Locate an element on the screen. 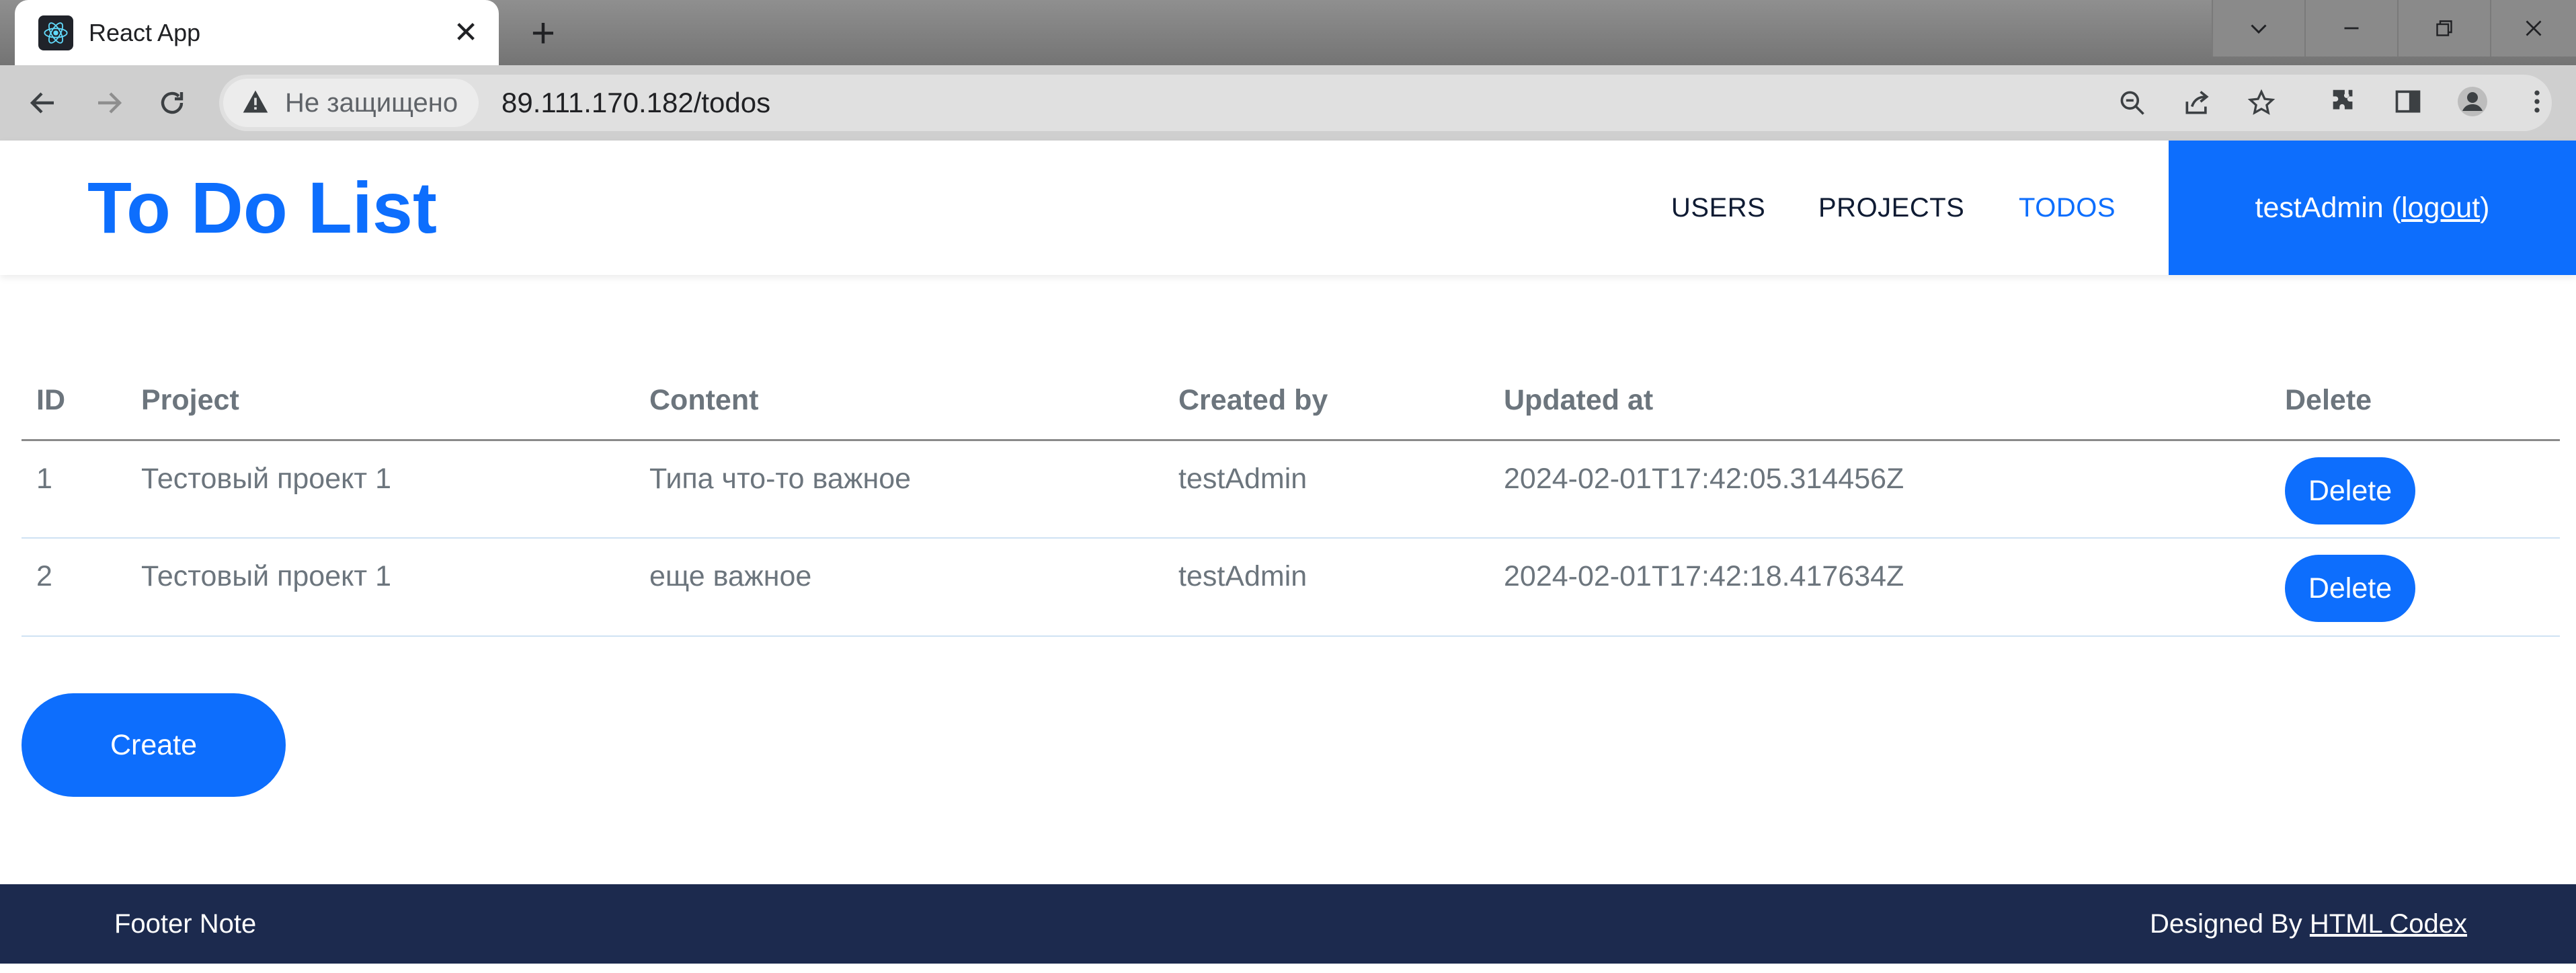 The height and width of the screenshot is (973, 2576). footer-credit-prefix: Designed By is located at coordinates (2225, 924).